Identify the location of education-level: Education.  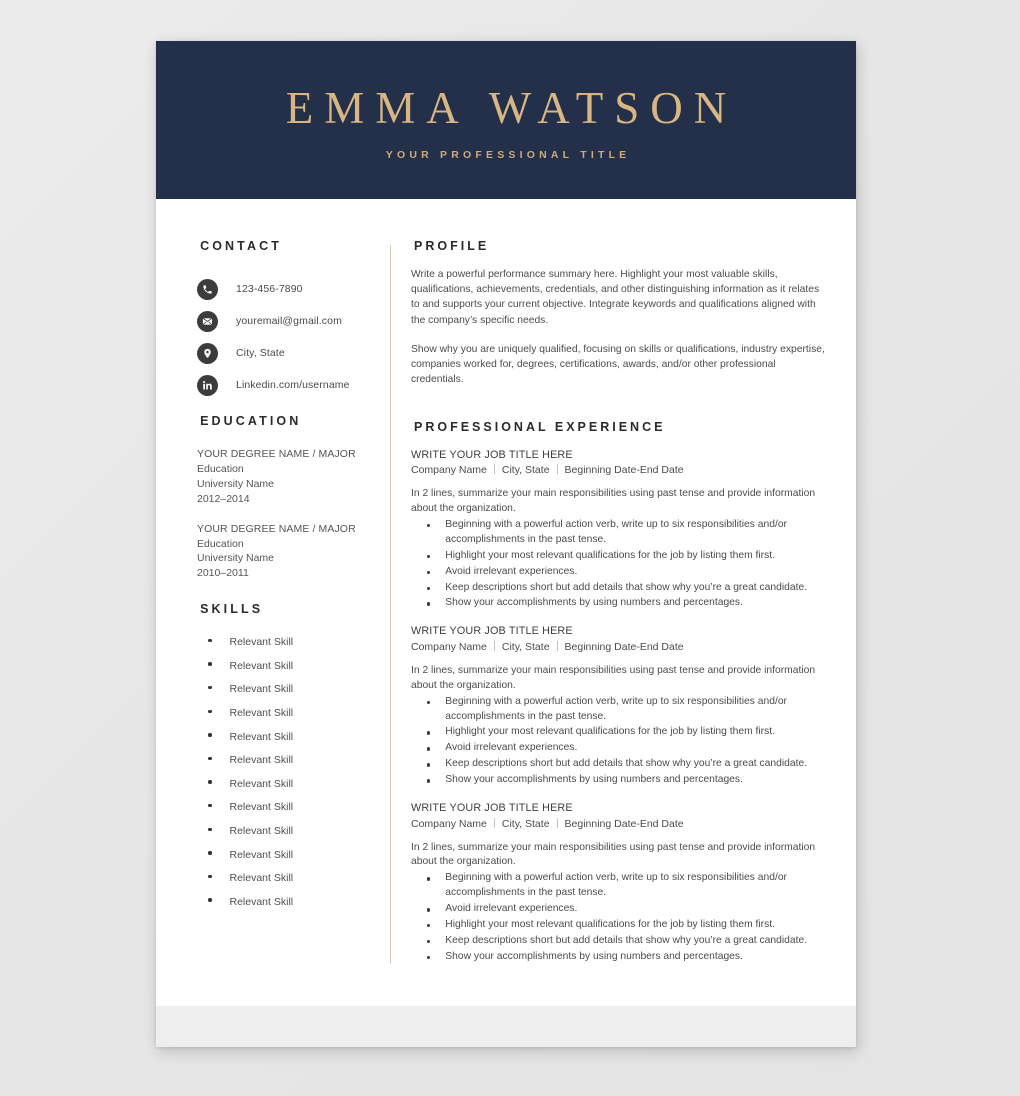
(220, 468).